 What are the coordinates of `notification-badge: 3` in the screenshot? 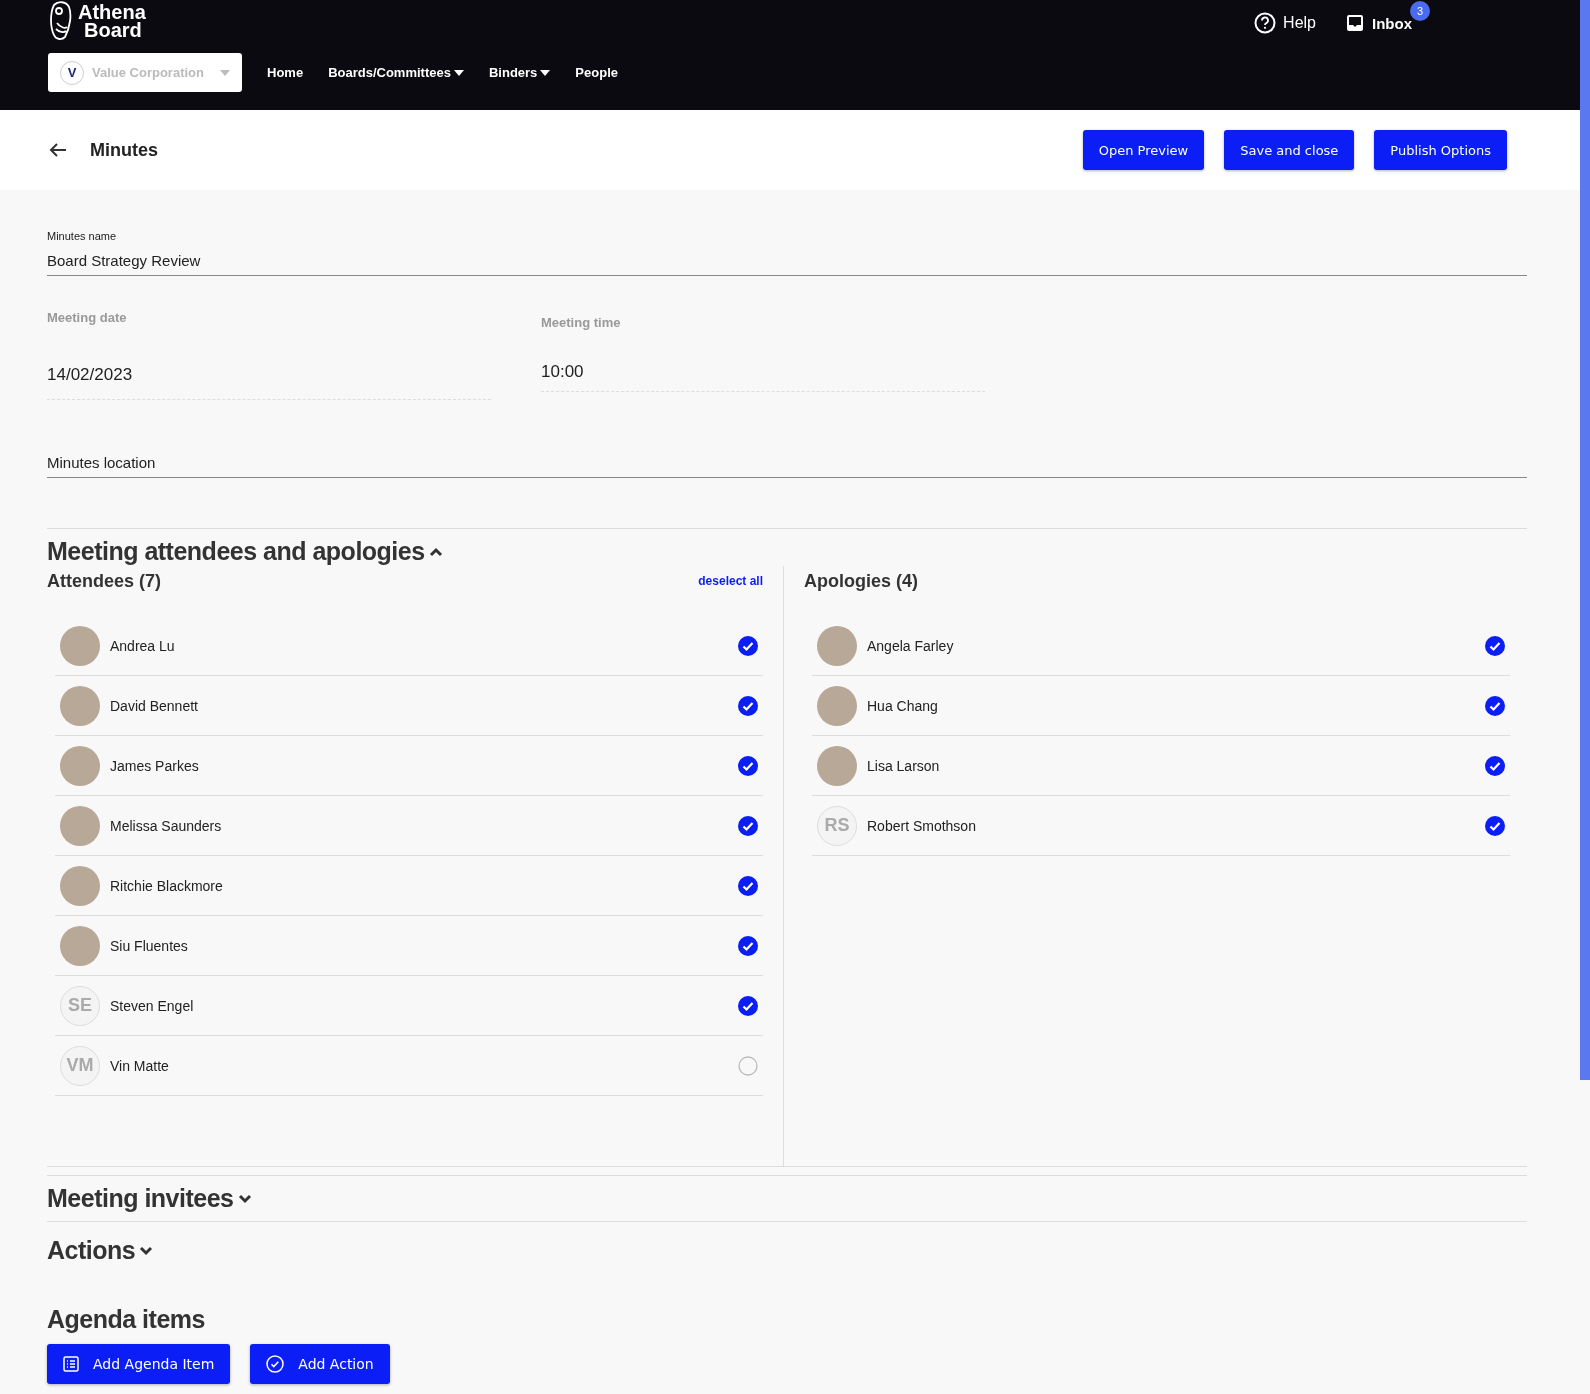 It's located at (1420, 11).